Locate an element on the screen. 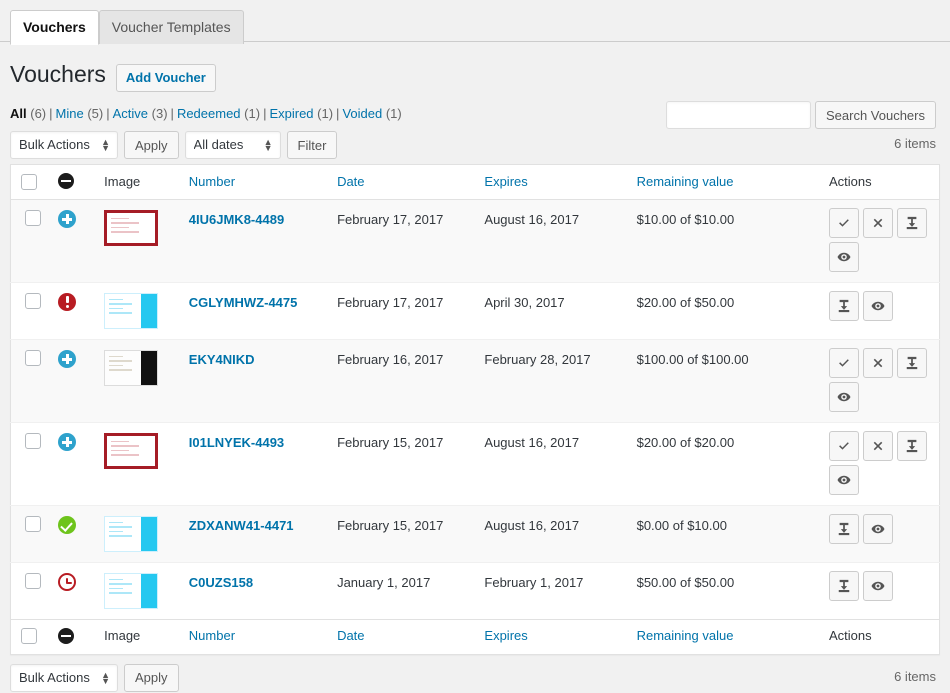 The height and width of the screenshot is (693, 950). displaying-num-bottom: 6 items is located at coordinates (915, 676).